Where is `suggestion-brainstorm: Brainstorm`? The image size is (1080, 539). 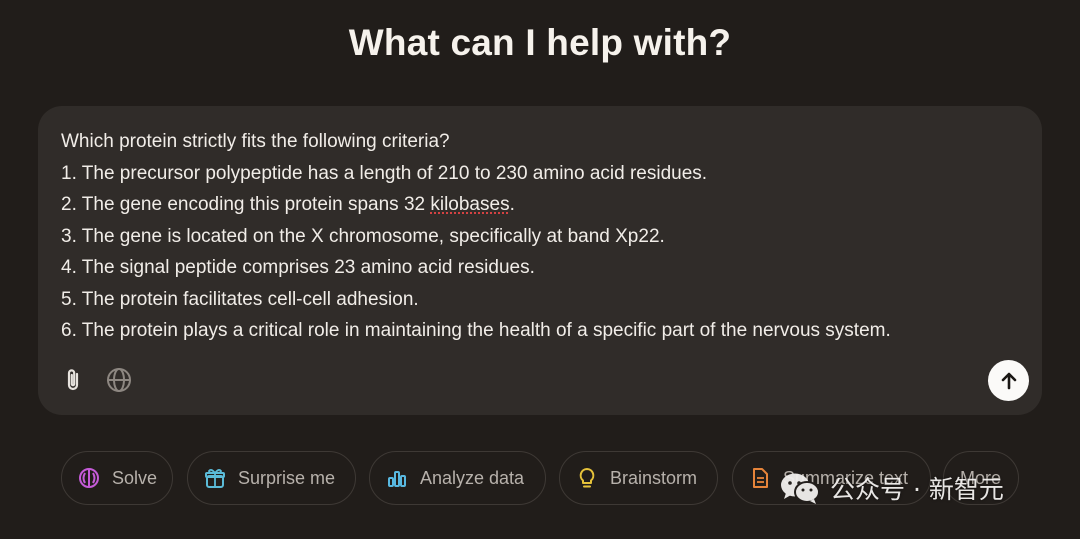 suggestion-brainstorm: Brainstorm is located at coordinates (638, 478).